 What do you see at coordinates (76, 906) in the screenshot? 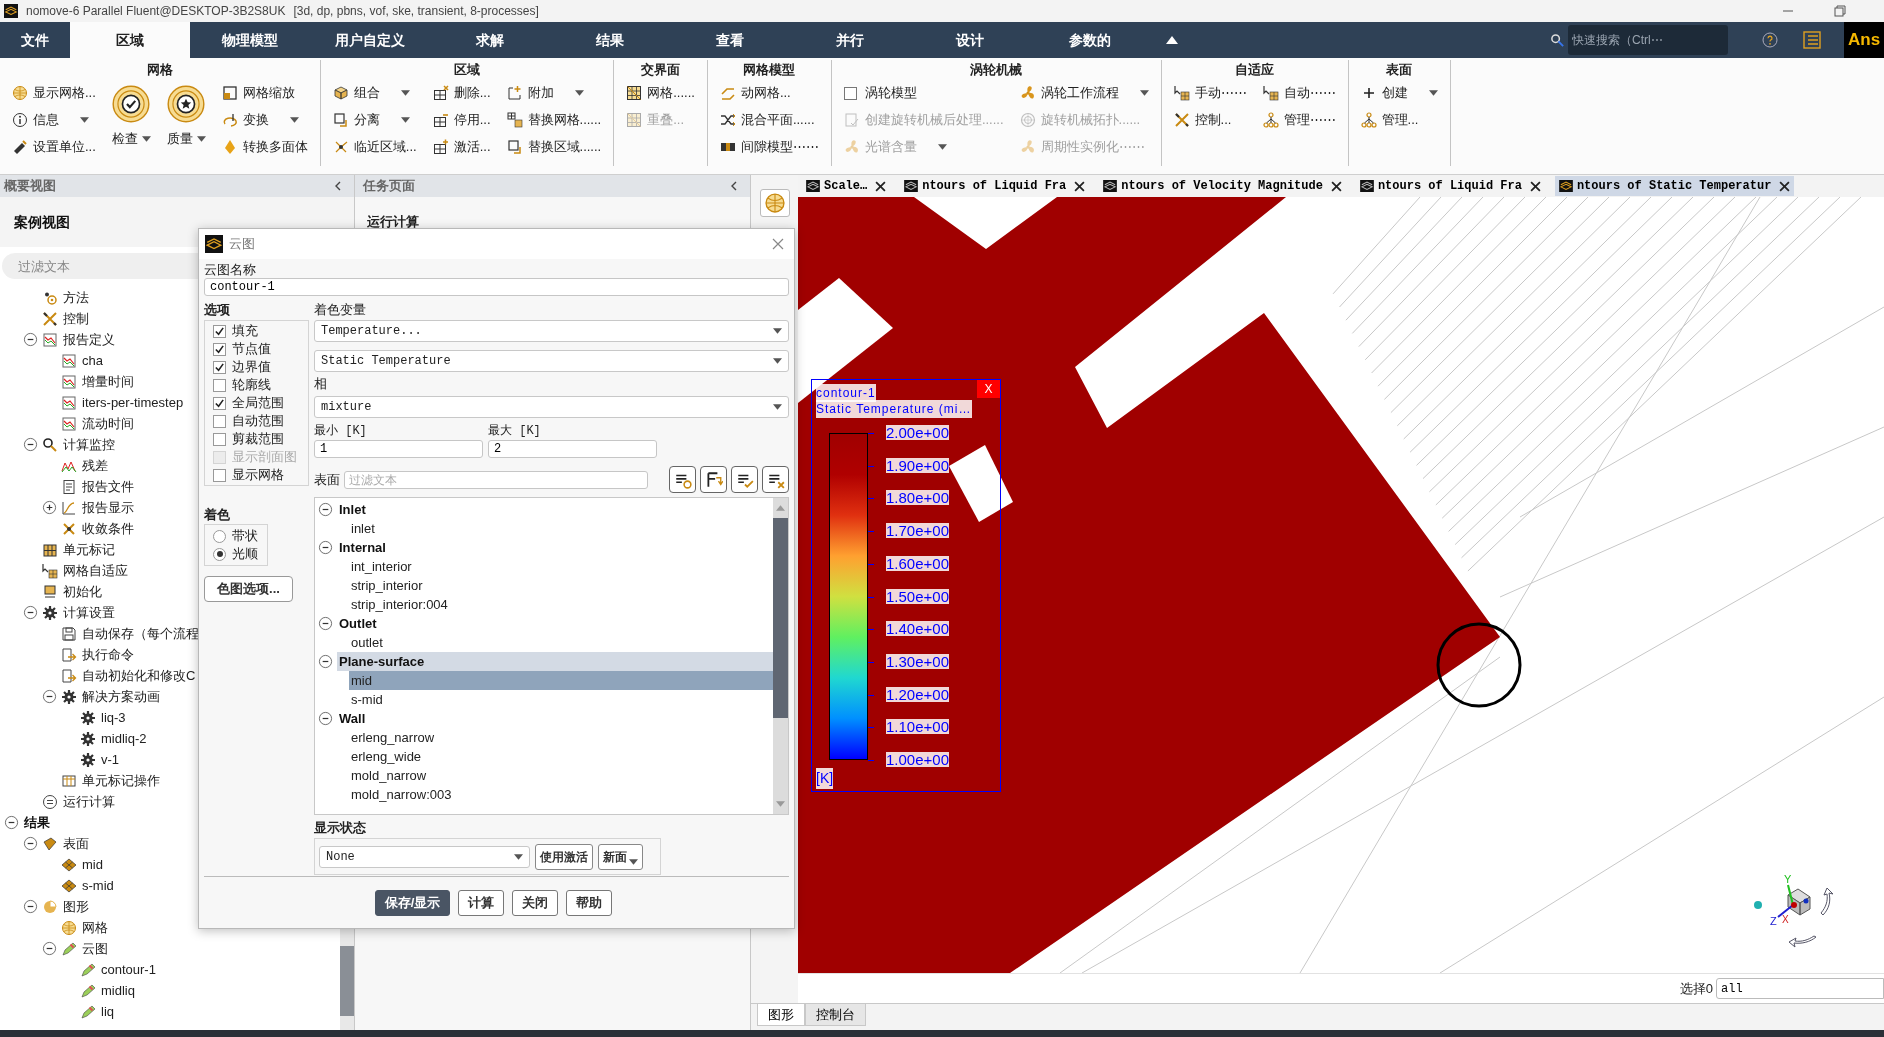
I see `tree-item: 图形` at bounding box center [76, 906].